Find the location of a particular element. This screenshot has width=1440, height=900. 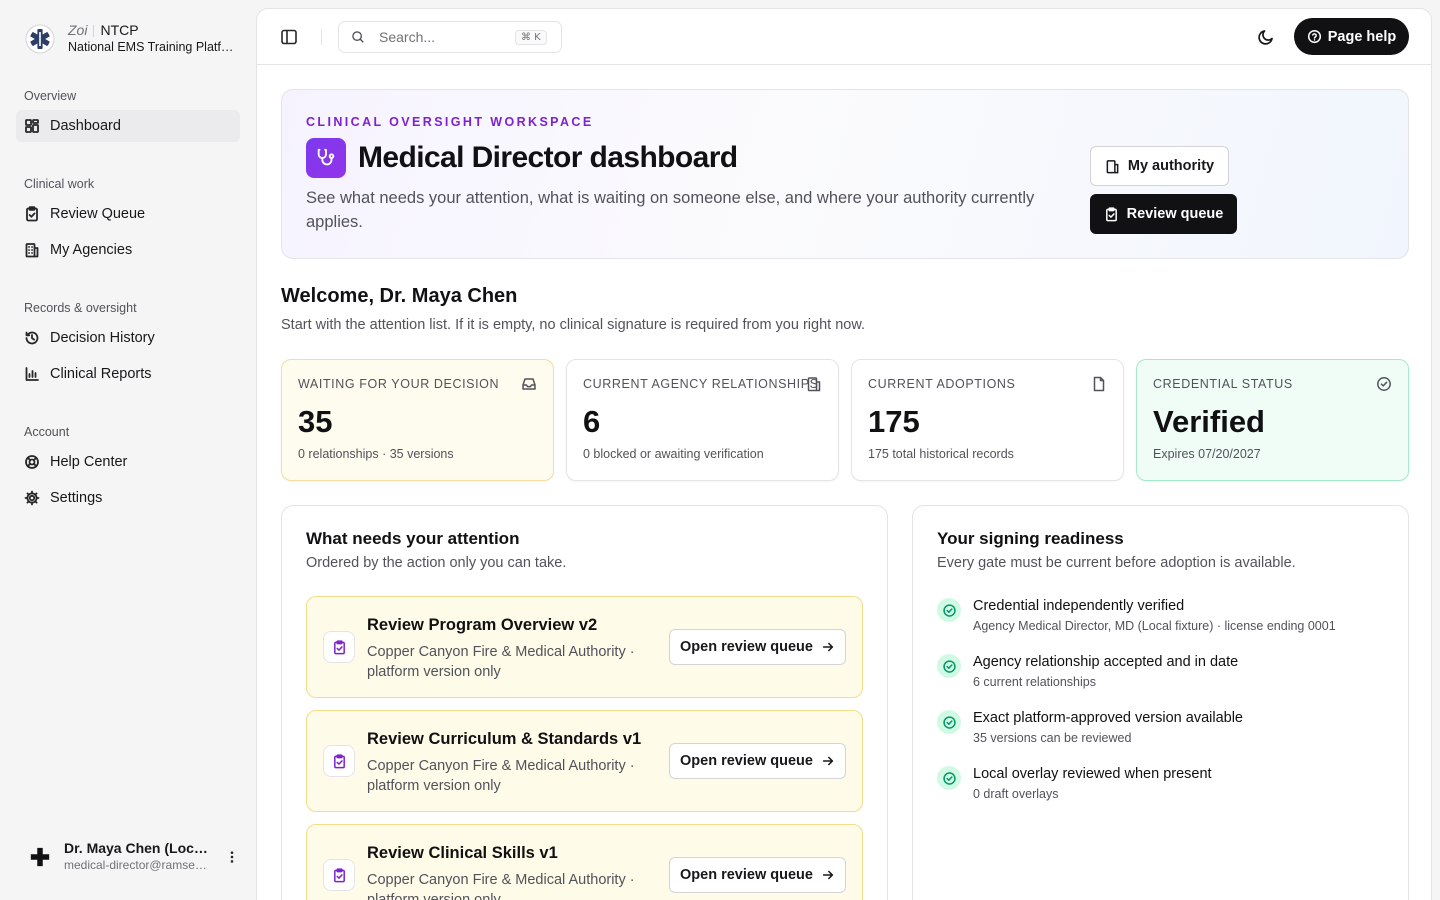

sidebar-item-label: Clinical Reports is located at coordinates (101, 374).